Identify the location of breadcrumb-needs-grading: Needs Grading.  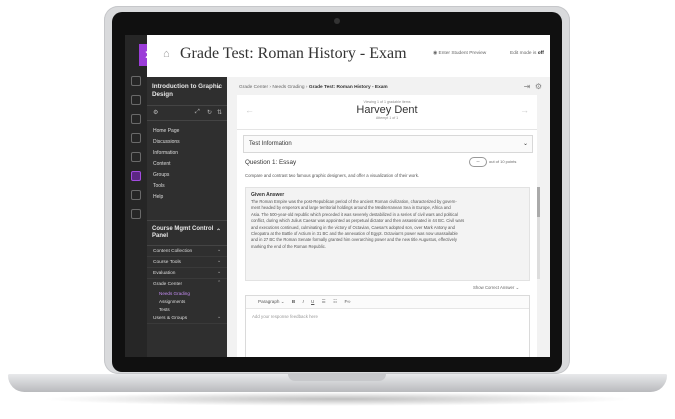
(288, 87).